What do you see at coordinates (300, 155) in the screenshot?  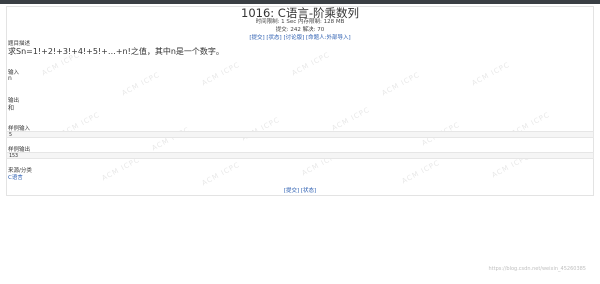 I see `sample-output-box: 153` at bounding box center [300, 155].